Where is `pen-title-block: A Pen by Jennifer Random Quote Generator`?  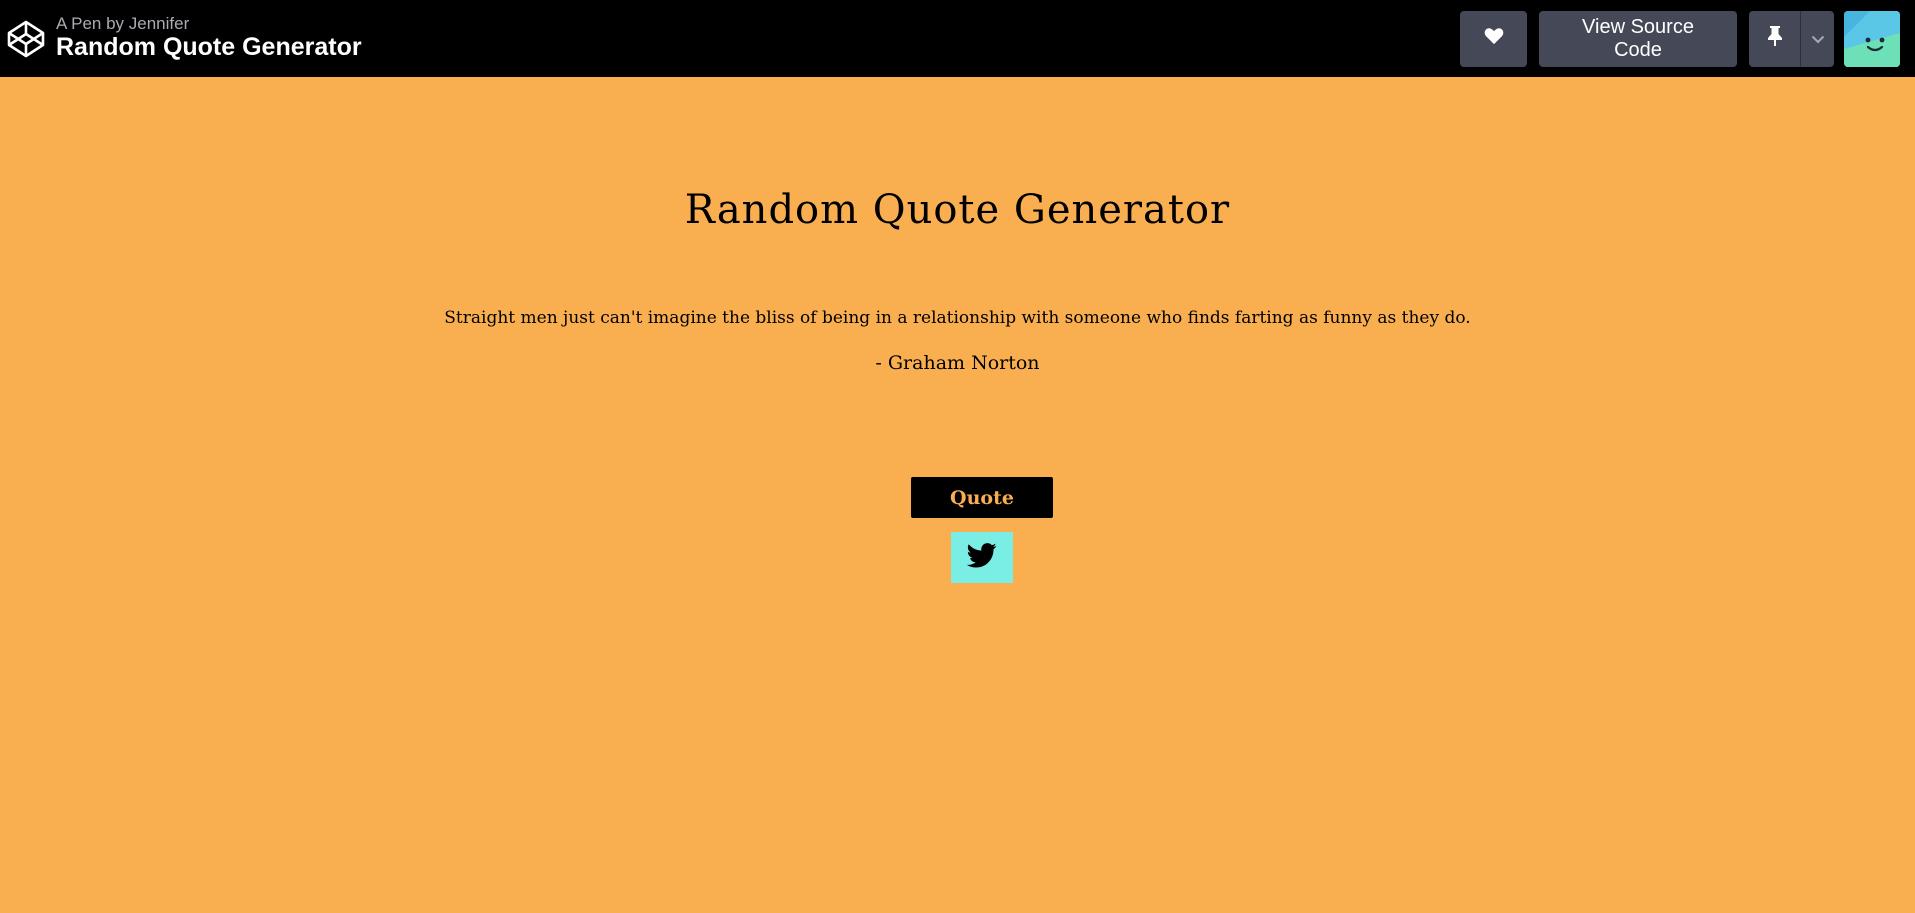 pen-title-block: A Pen by Jennifer Random Quote Generator is located at coordinates (209, 38).